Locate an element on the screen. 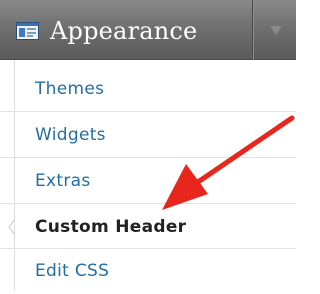  chevron-down-icon is located at coordinates (276, 30).